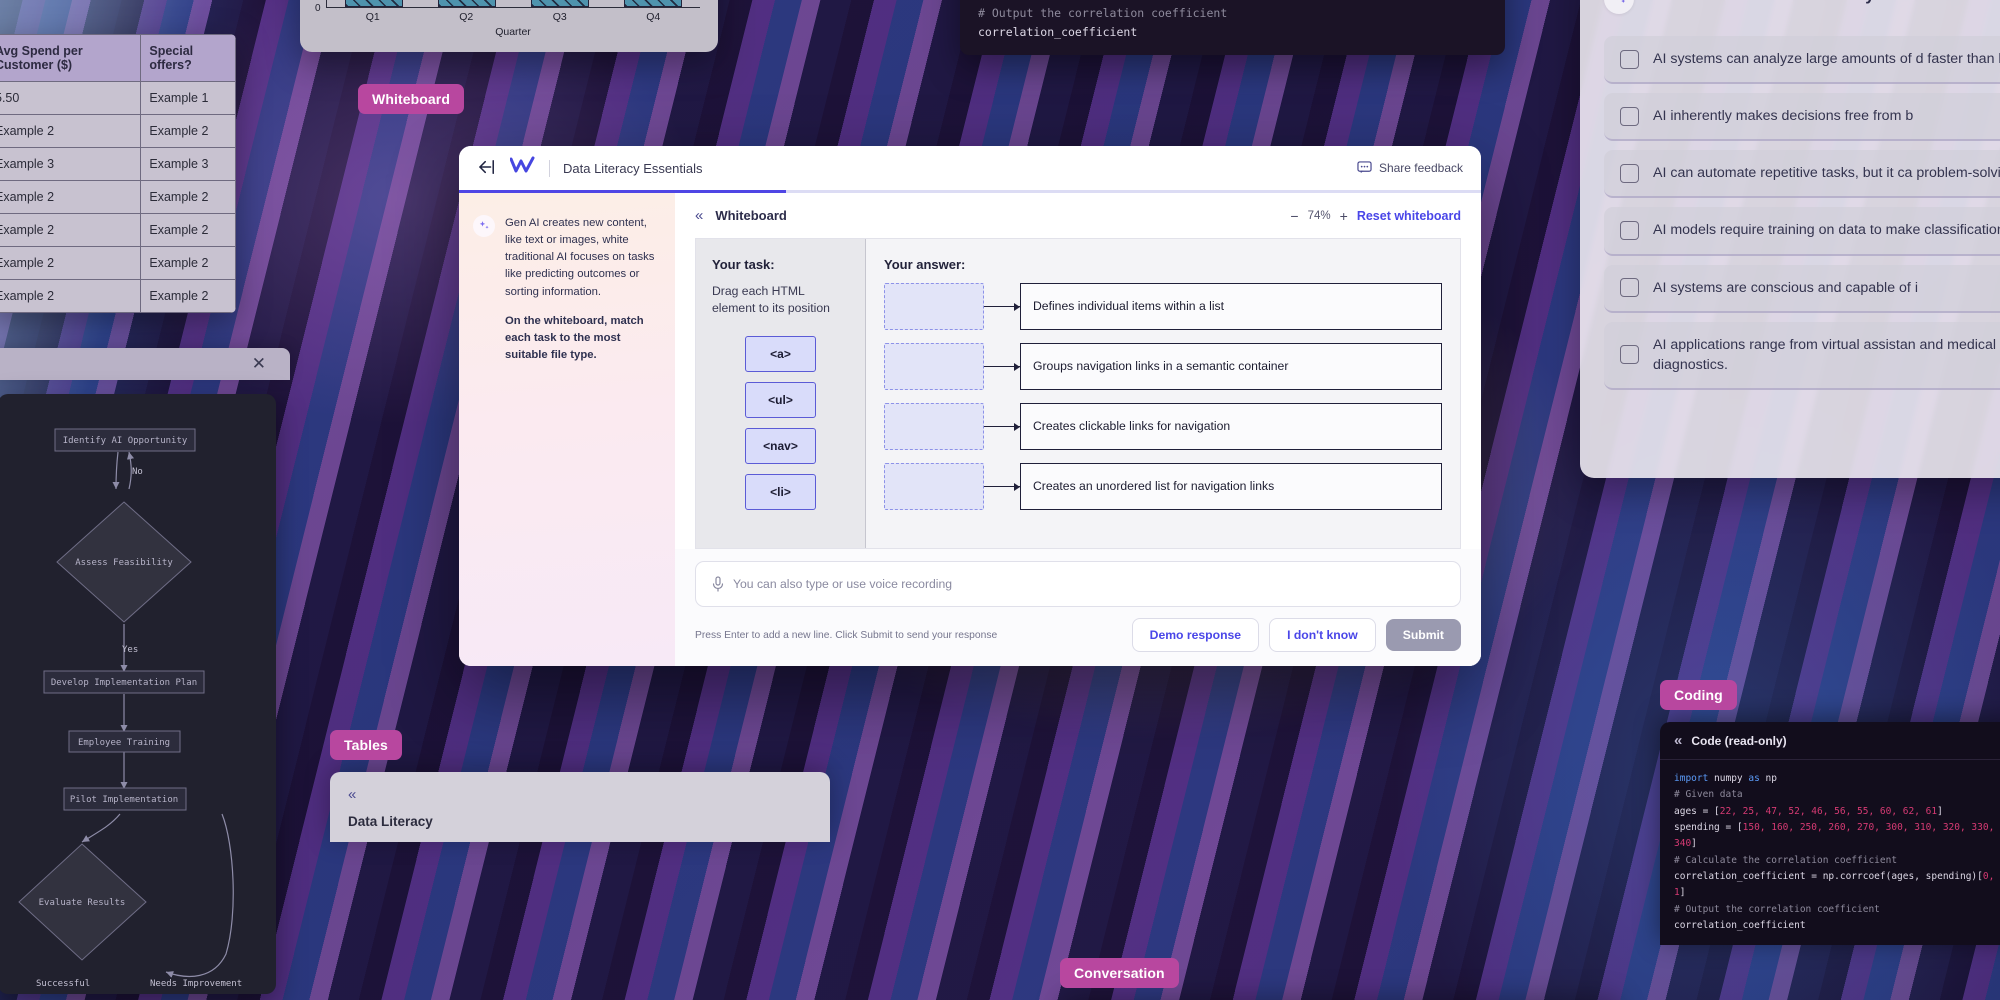 Image resolution: width=2000 pixels, height=1000 pixels. What do you see at coordinates (372, 17) in the screenshot?
I see `chart-x-tick: Q1` at bounding box center [372, 17].